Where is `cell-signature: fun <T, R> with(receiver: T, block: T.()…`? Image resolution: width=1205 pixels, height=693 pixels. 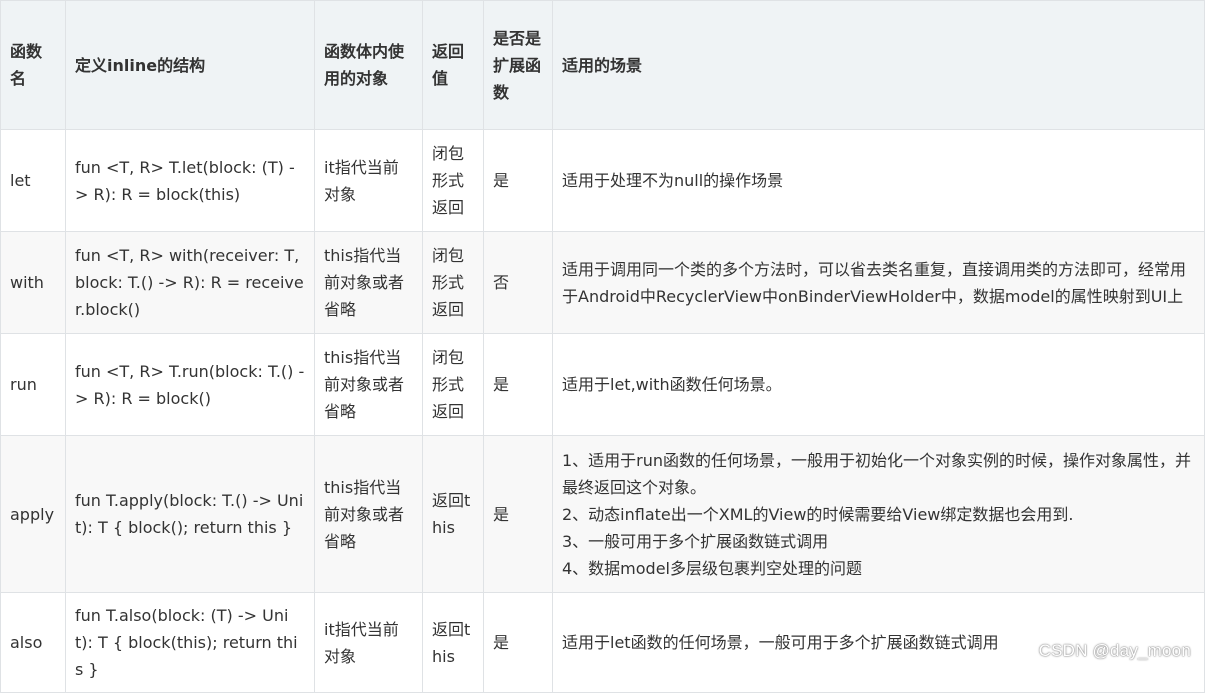
cell-signature: fun <T, R> with(receiver: T, block: T.()… is located at coordinates (190, 282).